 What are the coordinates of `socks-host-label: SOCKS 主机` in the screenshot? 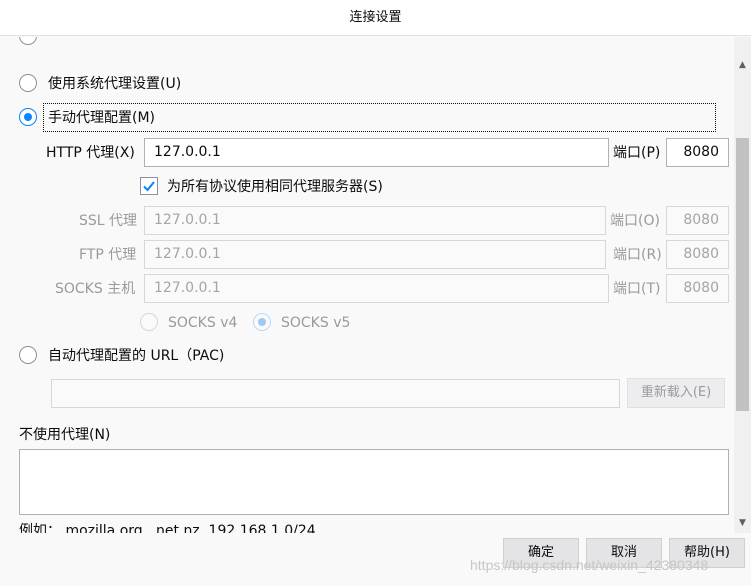 It's located at (95, 289).